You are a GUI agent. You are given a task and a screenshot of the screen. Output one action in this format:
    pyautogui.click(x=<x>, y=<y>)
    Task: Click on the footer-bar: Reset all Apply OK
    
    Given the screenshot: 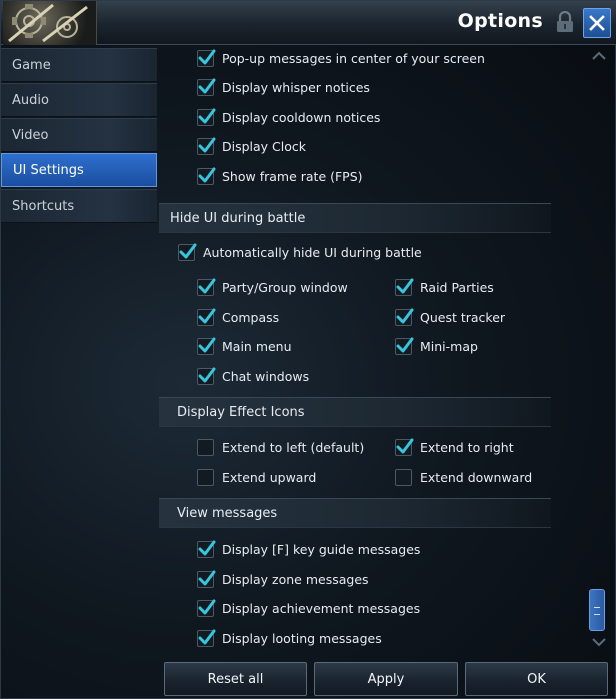 What is the action you would take?
    pyautogui.click(x=308, y=679)
    